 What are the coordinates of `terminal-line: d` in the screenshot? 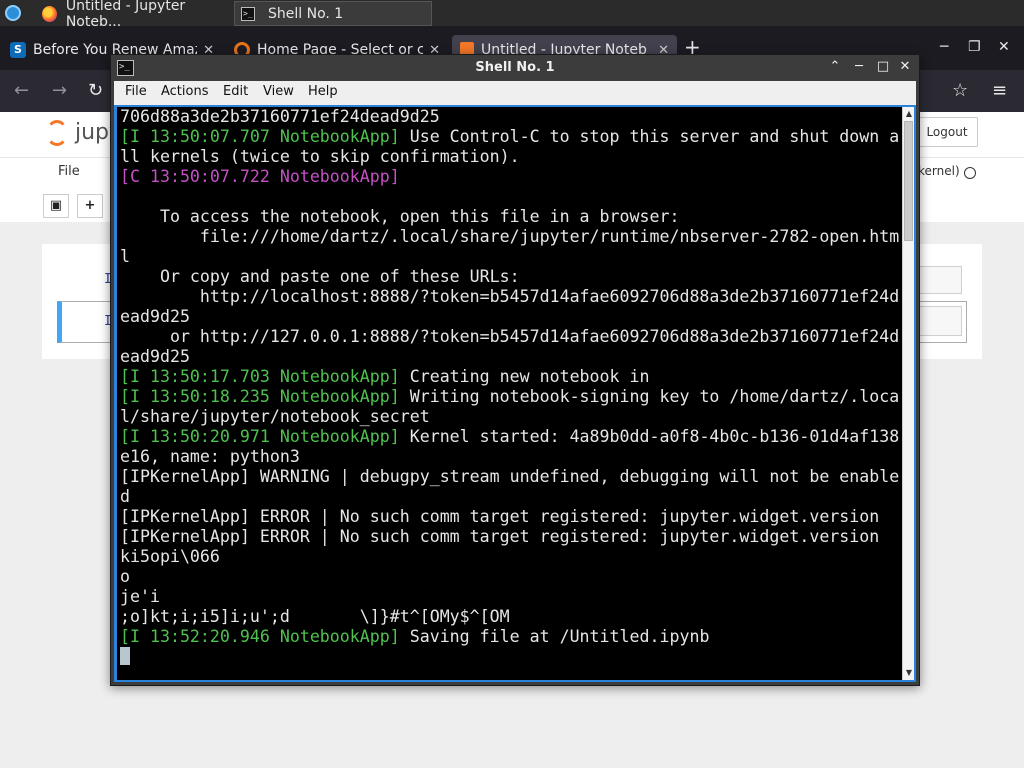 It's located at (511, 497).